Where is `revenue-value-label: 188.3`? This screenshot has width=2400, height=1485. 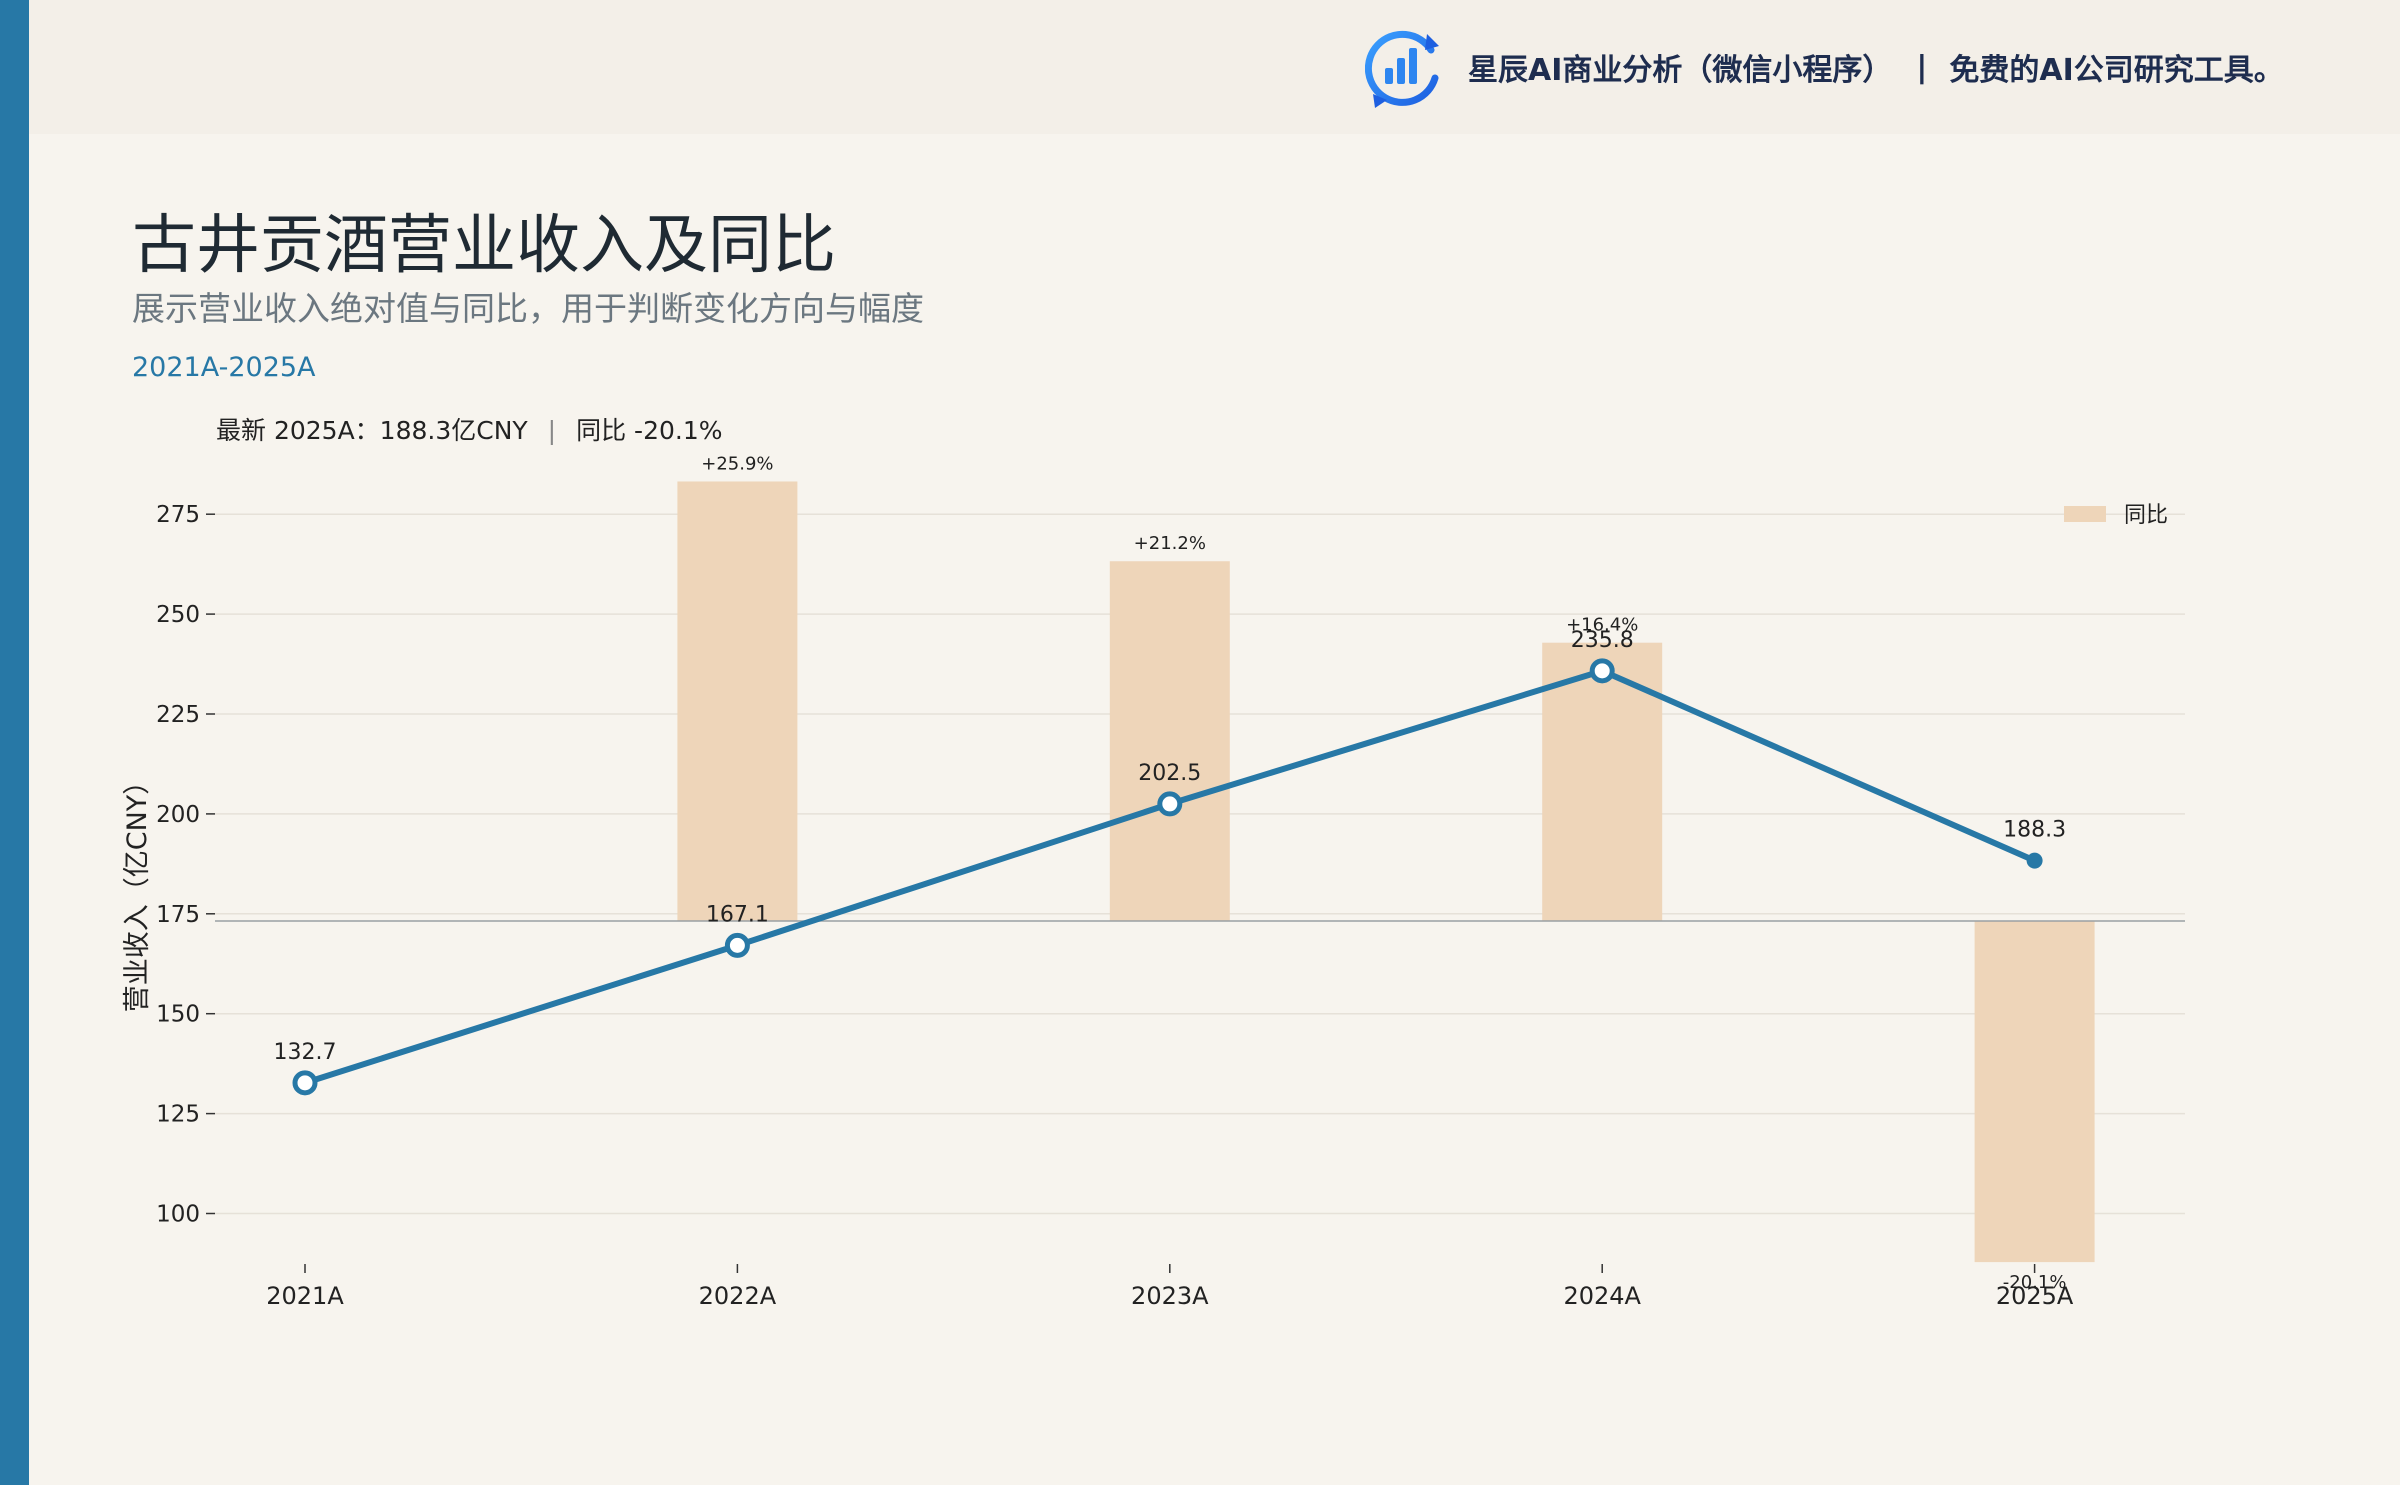 revenue-value-label: 188.3 is located at coordinates (2034, 830).